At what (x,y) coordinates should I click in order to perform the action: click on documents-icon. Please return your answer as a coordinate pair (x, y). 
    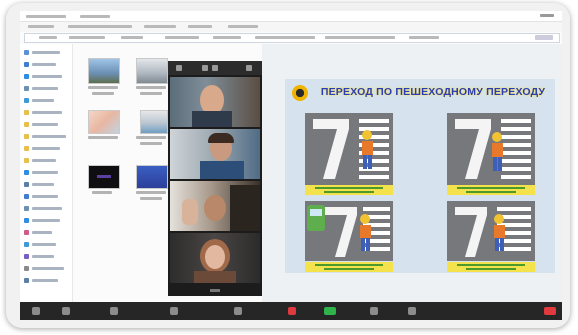
    Looking at the image, I should click on (26, 208).